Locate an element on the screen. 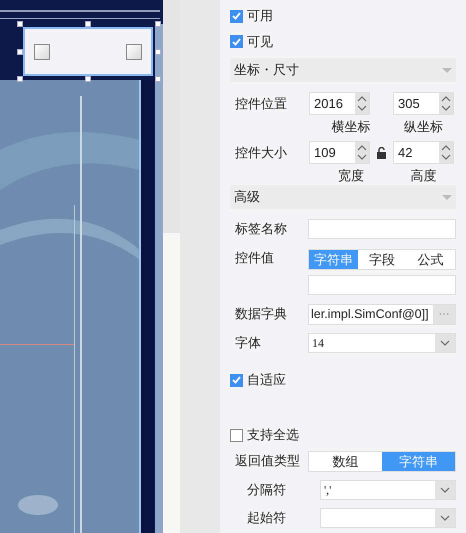 This screenshot has width=466, height=533. field-label: 控件大小 is located at coordinates (261, 153).